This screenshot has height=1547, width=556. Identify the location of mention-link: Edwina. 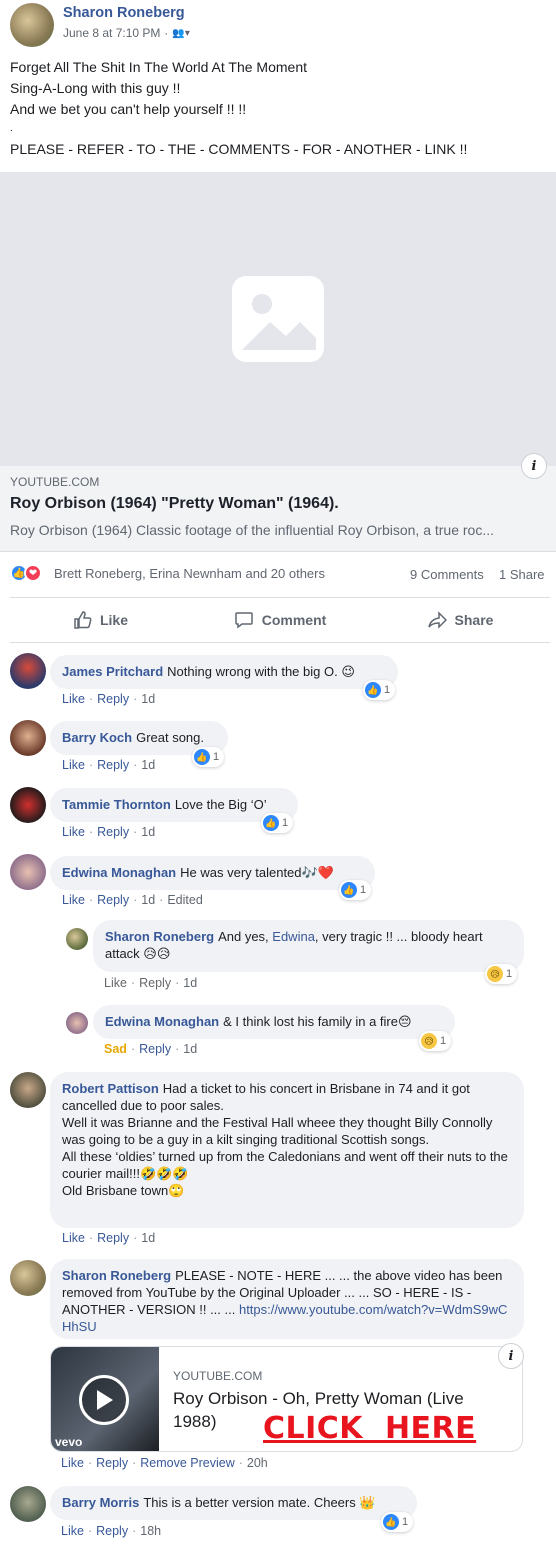
(293, 936).